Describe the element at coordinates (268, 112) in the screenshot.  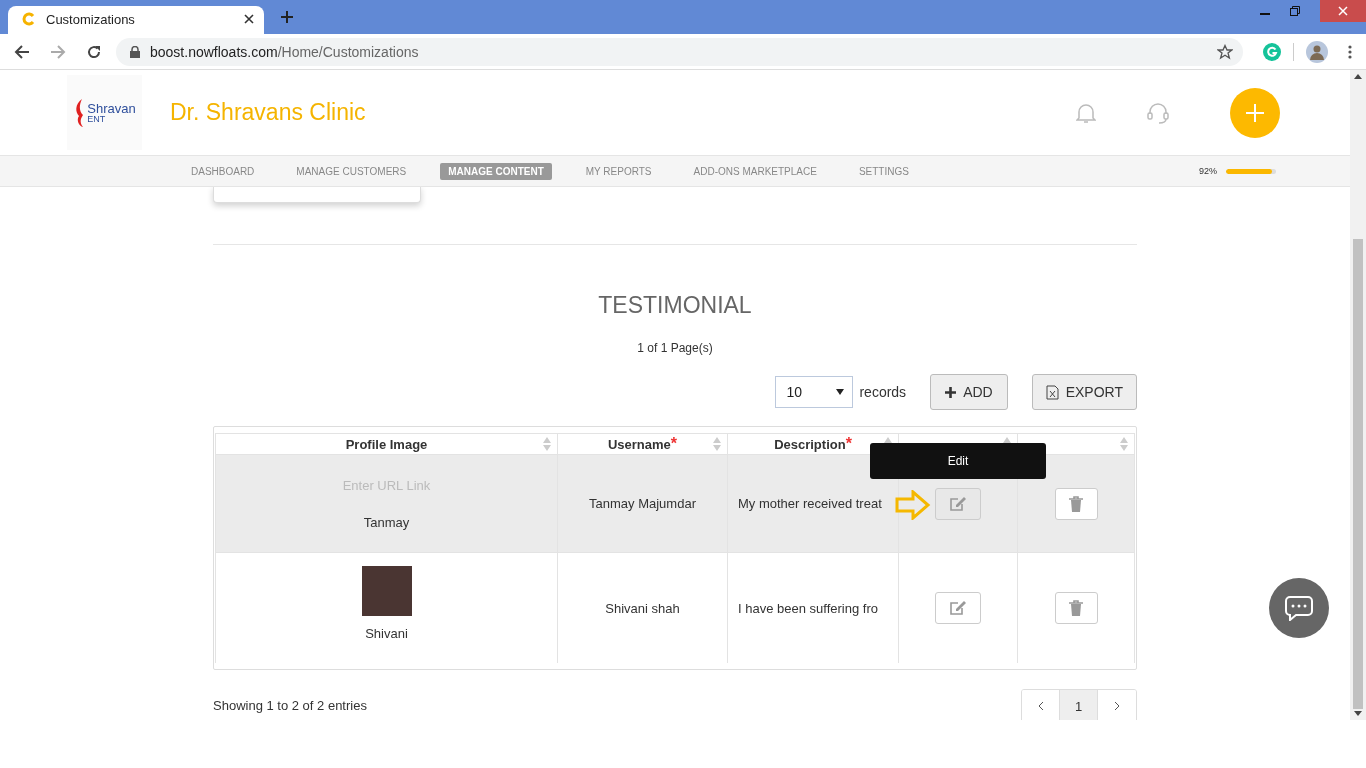
I see `clinic-name: Dr. Shravans Clinic` at that location.